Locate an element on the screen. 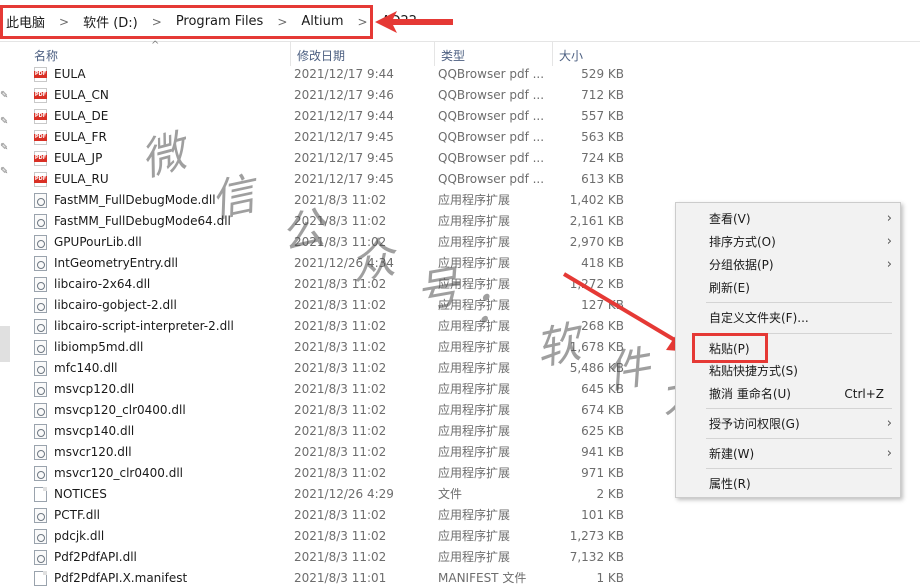 Image resolution: width=920 pixels, height=588 pixels. file-name: IntGeometryEntry.dll is located at coordinates (116, 263).